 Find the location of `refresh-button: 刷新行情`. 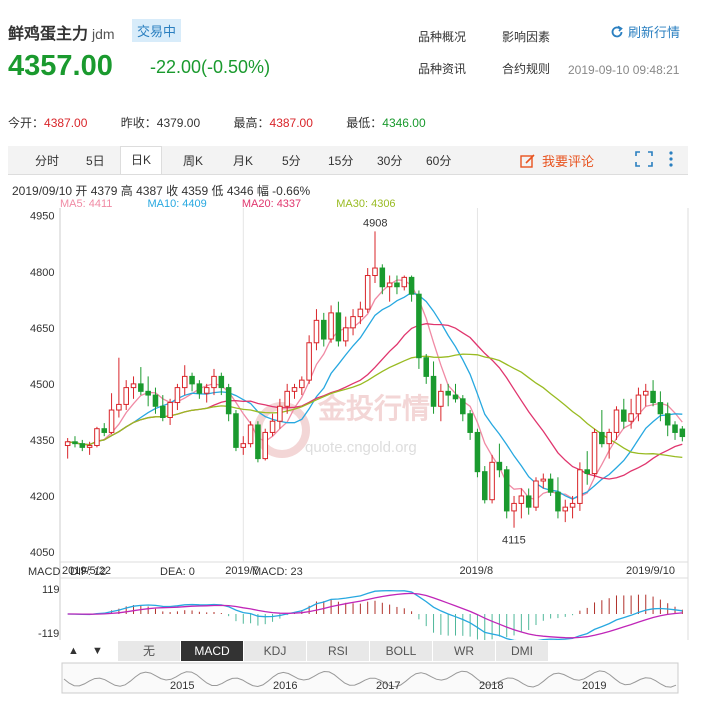

refresh-button: 刷新行情 is located at coordinates (645, 31).